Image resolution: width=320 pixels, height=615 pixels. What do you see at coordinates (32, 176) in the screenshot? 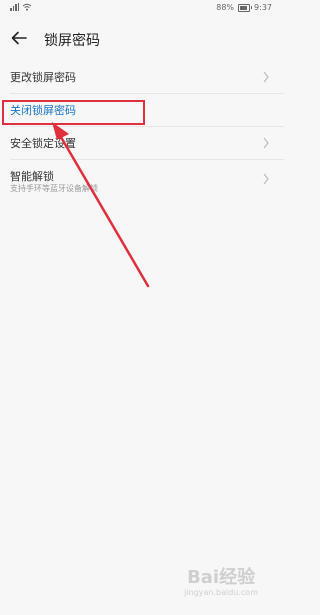
I see `item-label: 智能解锁` at bounding box center [32, 176].